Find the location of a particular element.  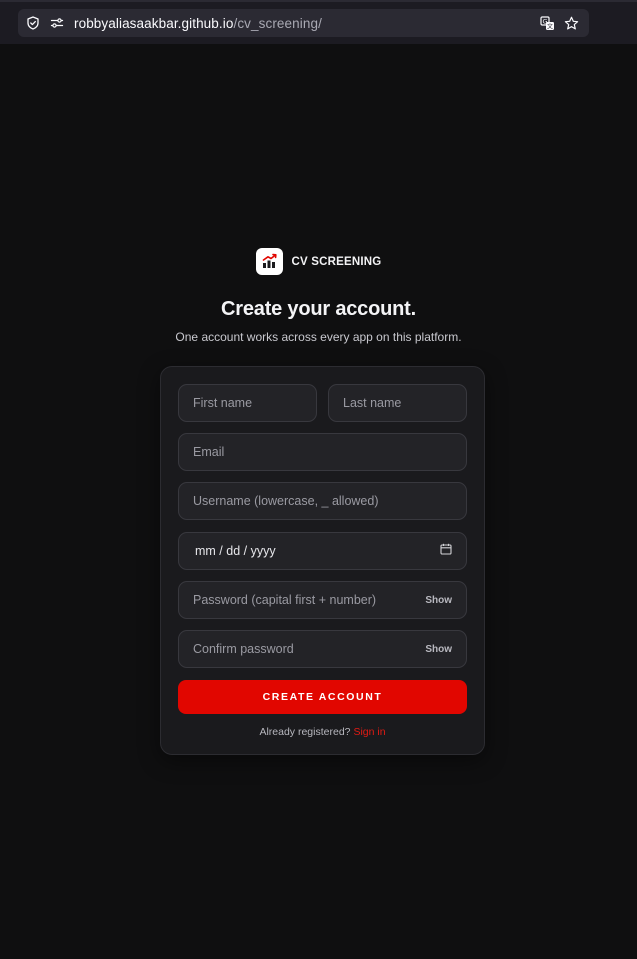

username-field is located at coordinates (322, 501).